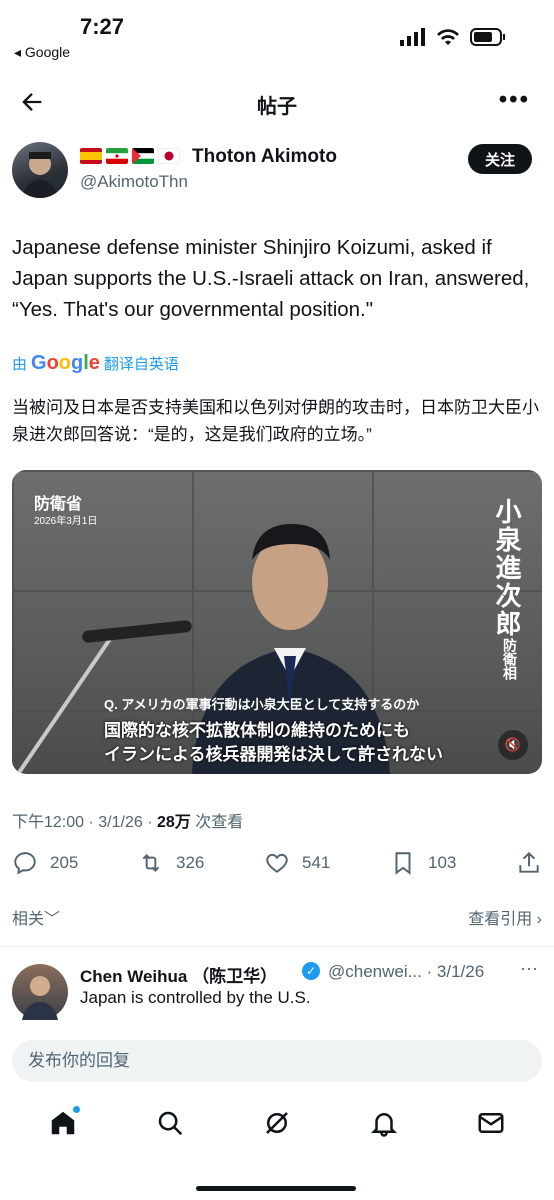  What do you see at coordinates (58, 504) in the screenshot?
I see `ministry-label: 防衛省` at bounding box center [58, 504].